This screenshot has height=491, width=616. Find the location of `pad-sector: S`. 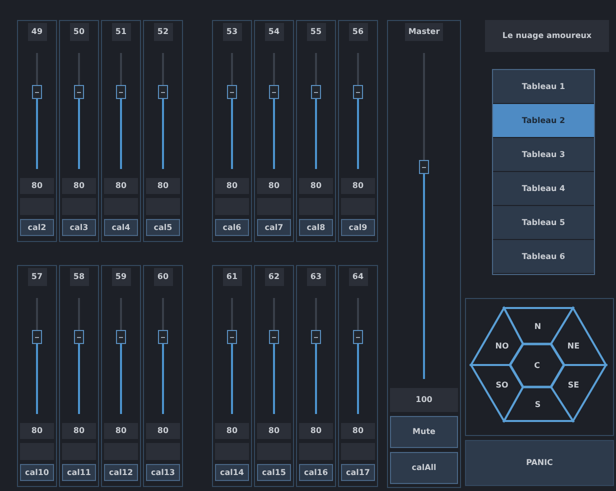

pad-sector: S is located at coordinates (538, 404).